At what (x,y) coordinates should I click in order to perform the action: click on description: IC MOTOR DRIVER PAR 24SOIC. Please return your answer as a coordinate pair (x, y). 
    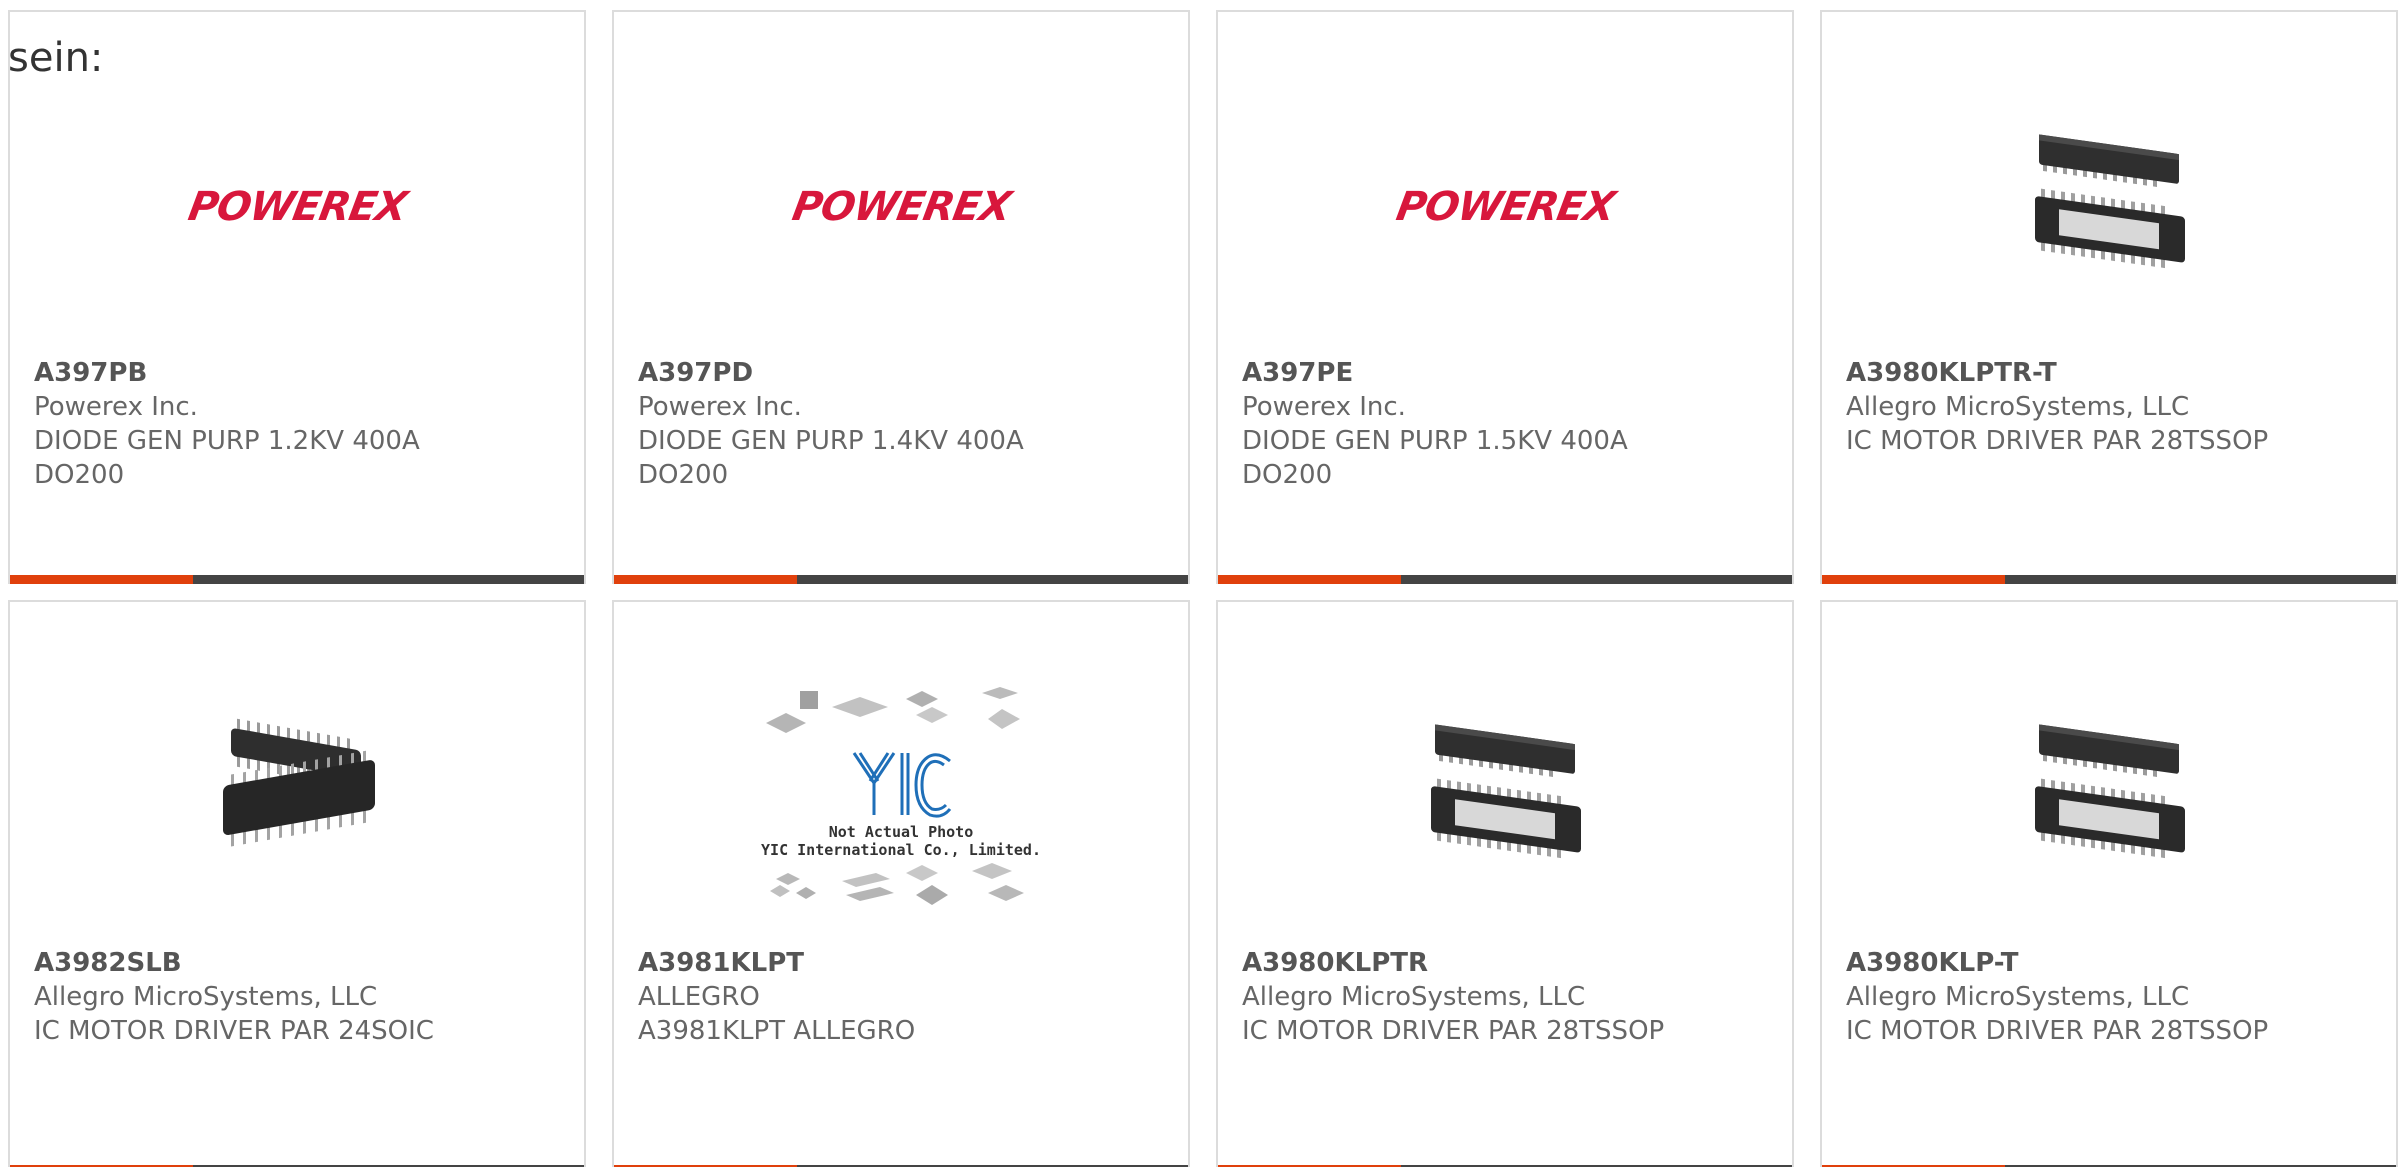
    Looking at the image, I should click on (234, 1031).